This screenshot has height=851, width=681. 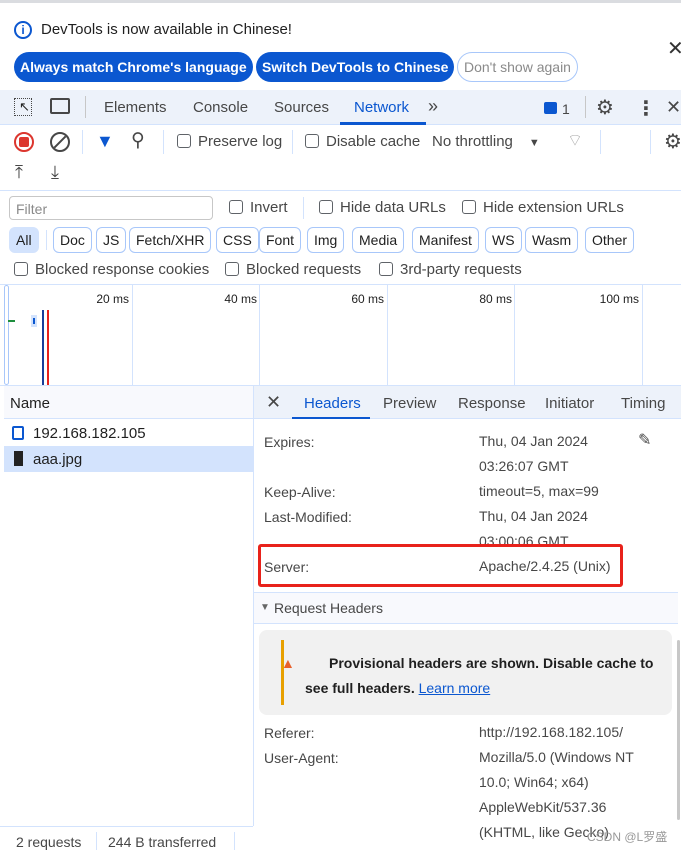 I want to click on preserve-log-checkbox: Preserve log, so click(x=229, y=141).